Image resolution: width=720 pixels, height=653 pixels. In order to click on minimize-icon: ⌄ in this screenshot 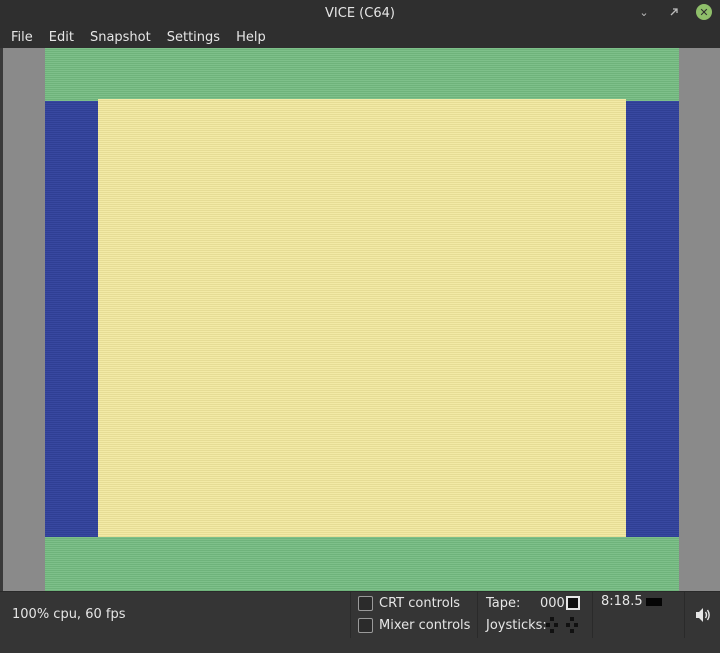, I will do `click(644, 12)`.